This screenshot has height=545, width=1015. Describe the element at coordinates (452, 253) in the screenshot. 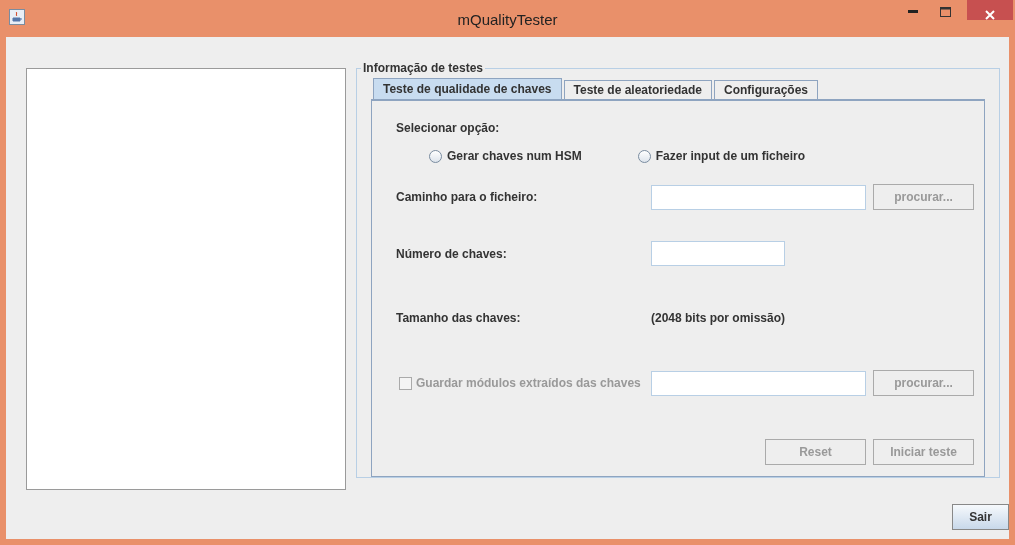

I see `field-label: Número de chaves:` at that location.